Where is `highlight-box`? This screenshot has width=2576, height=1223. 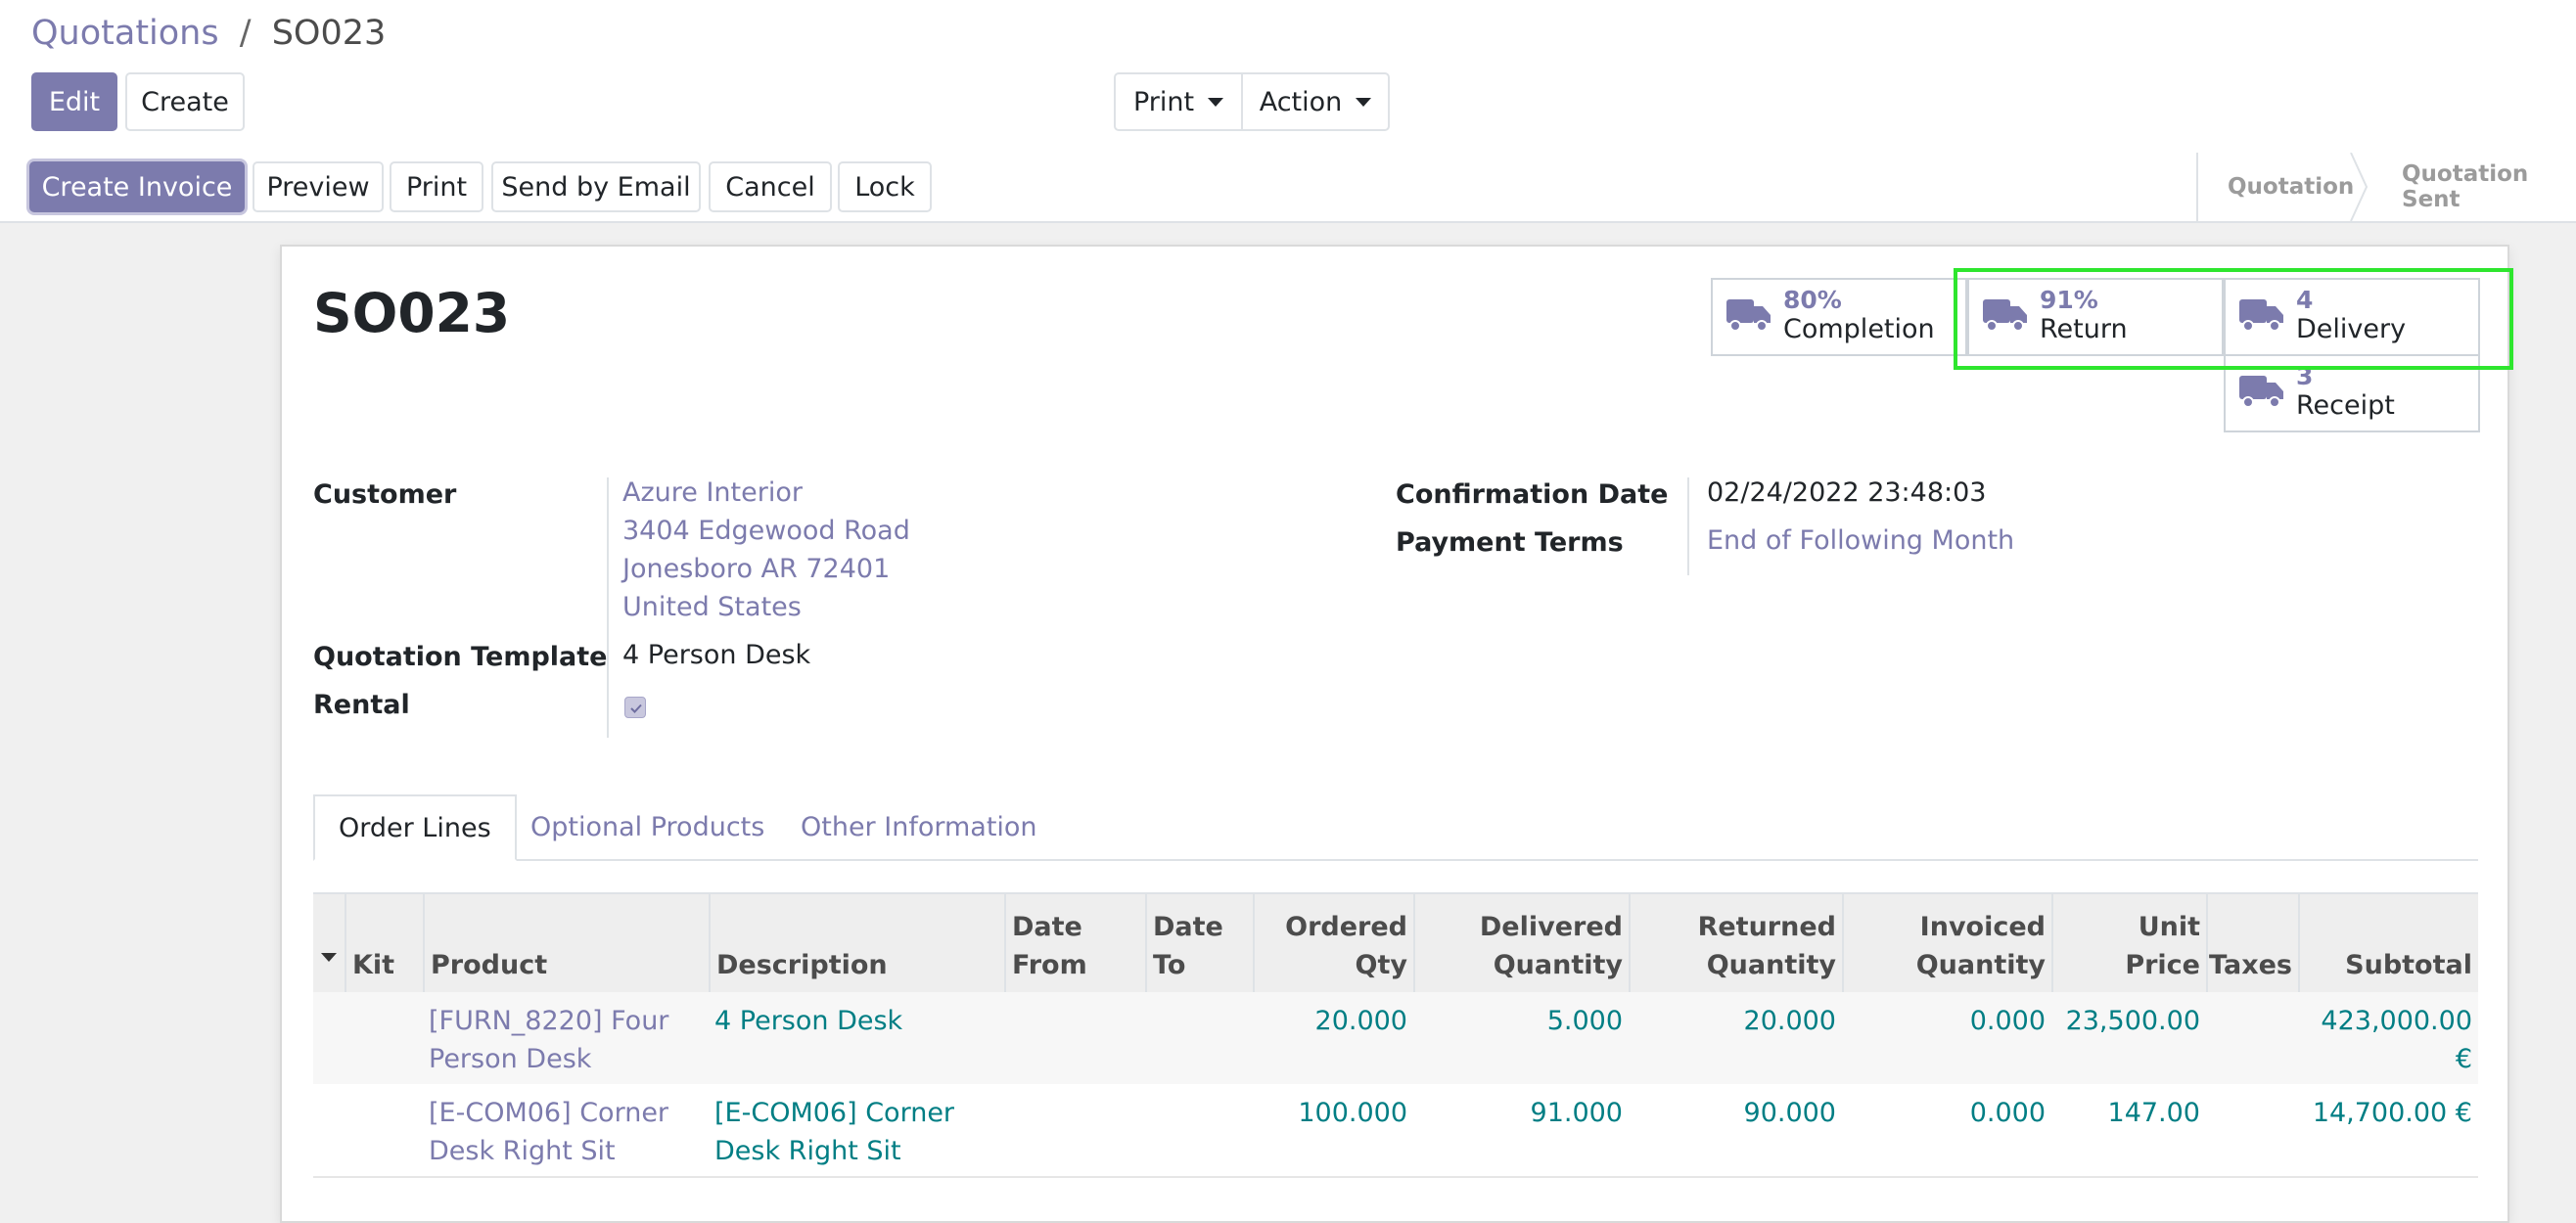 highlight-box is located at coordinates (2233, 319).